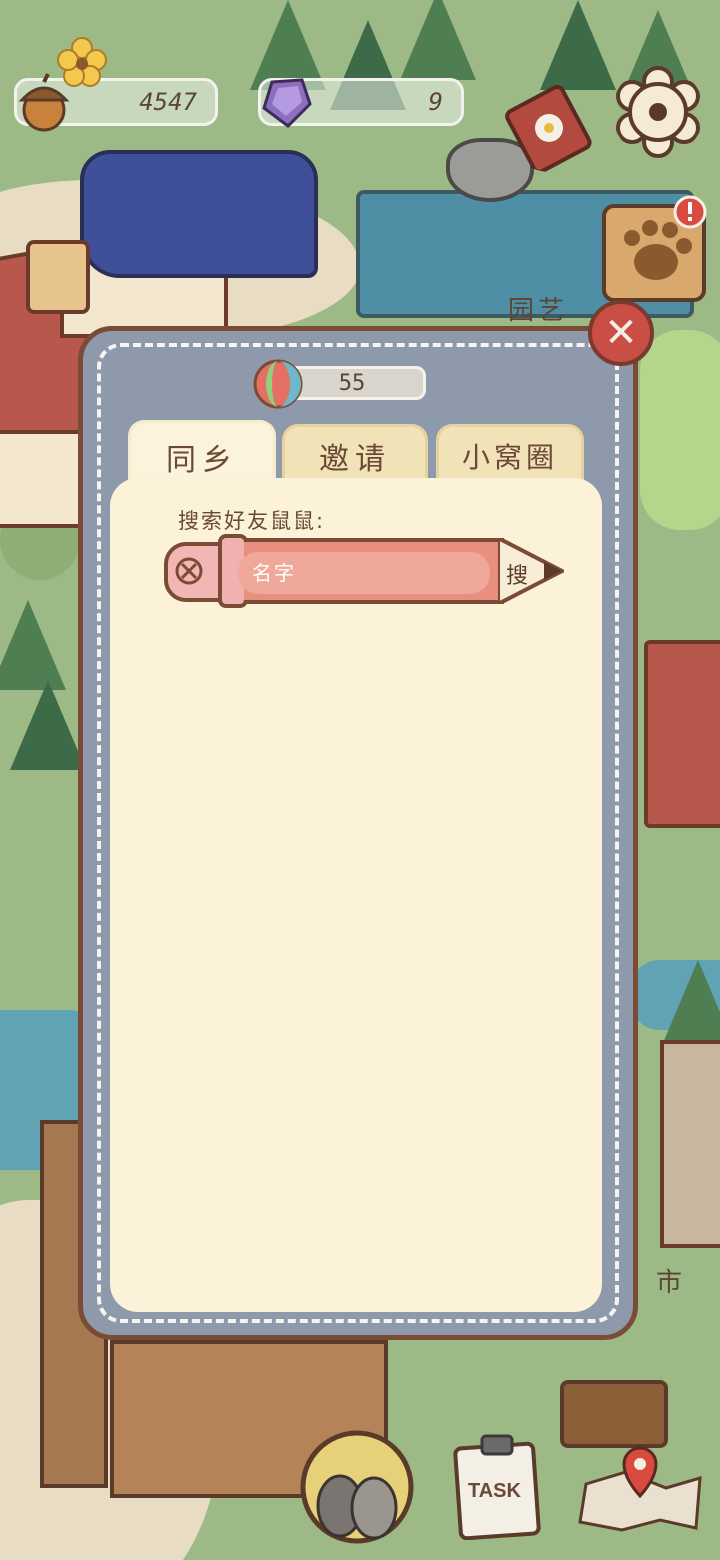 The image size is (720, 1560). I want to click on flower-icon, so click(82, 62).